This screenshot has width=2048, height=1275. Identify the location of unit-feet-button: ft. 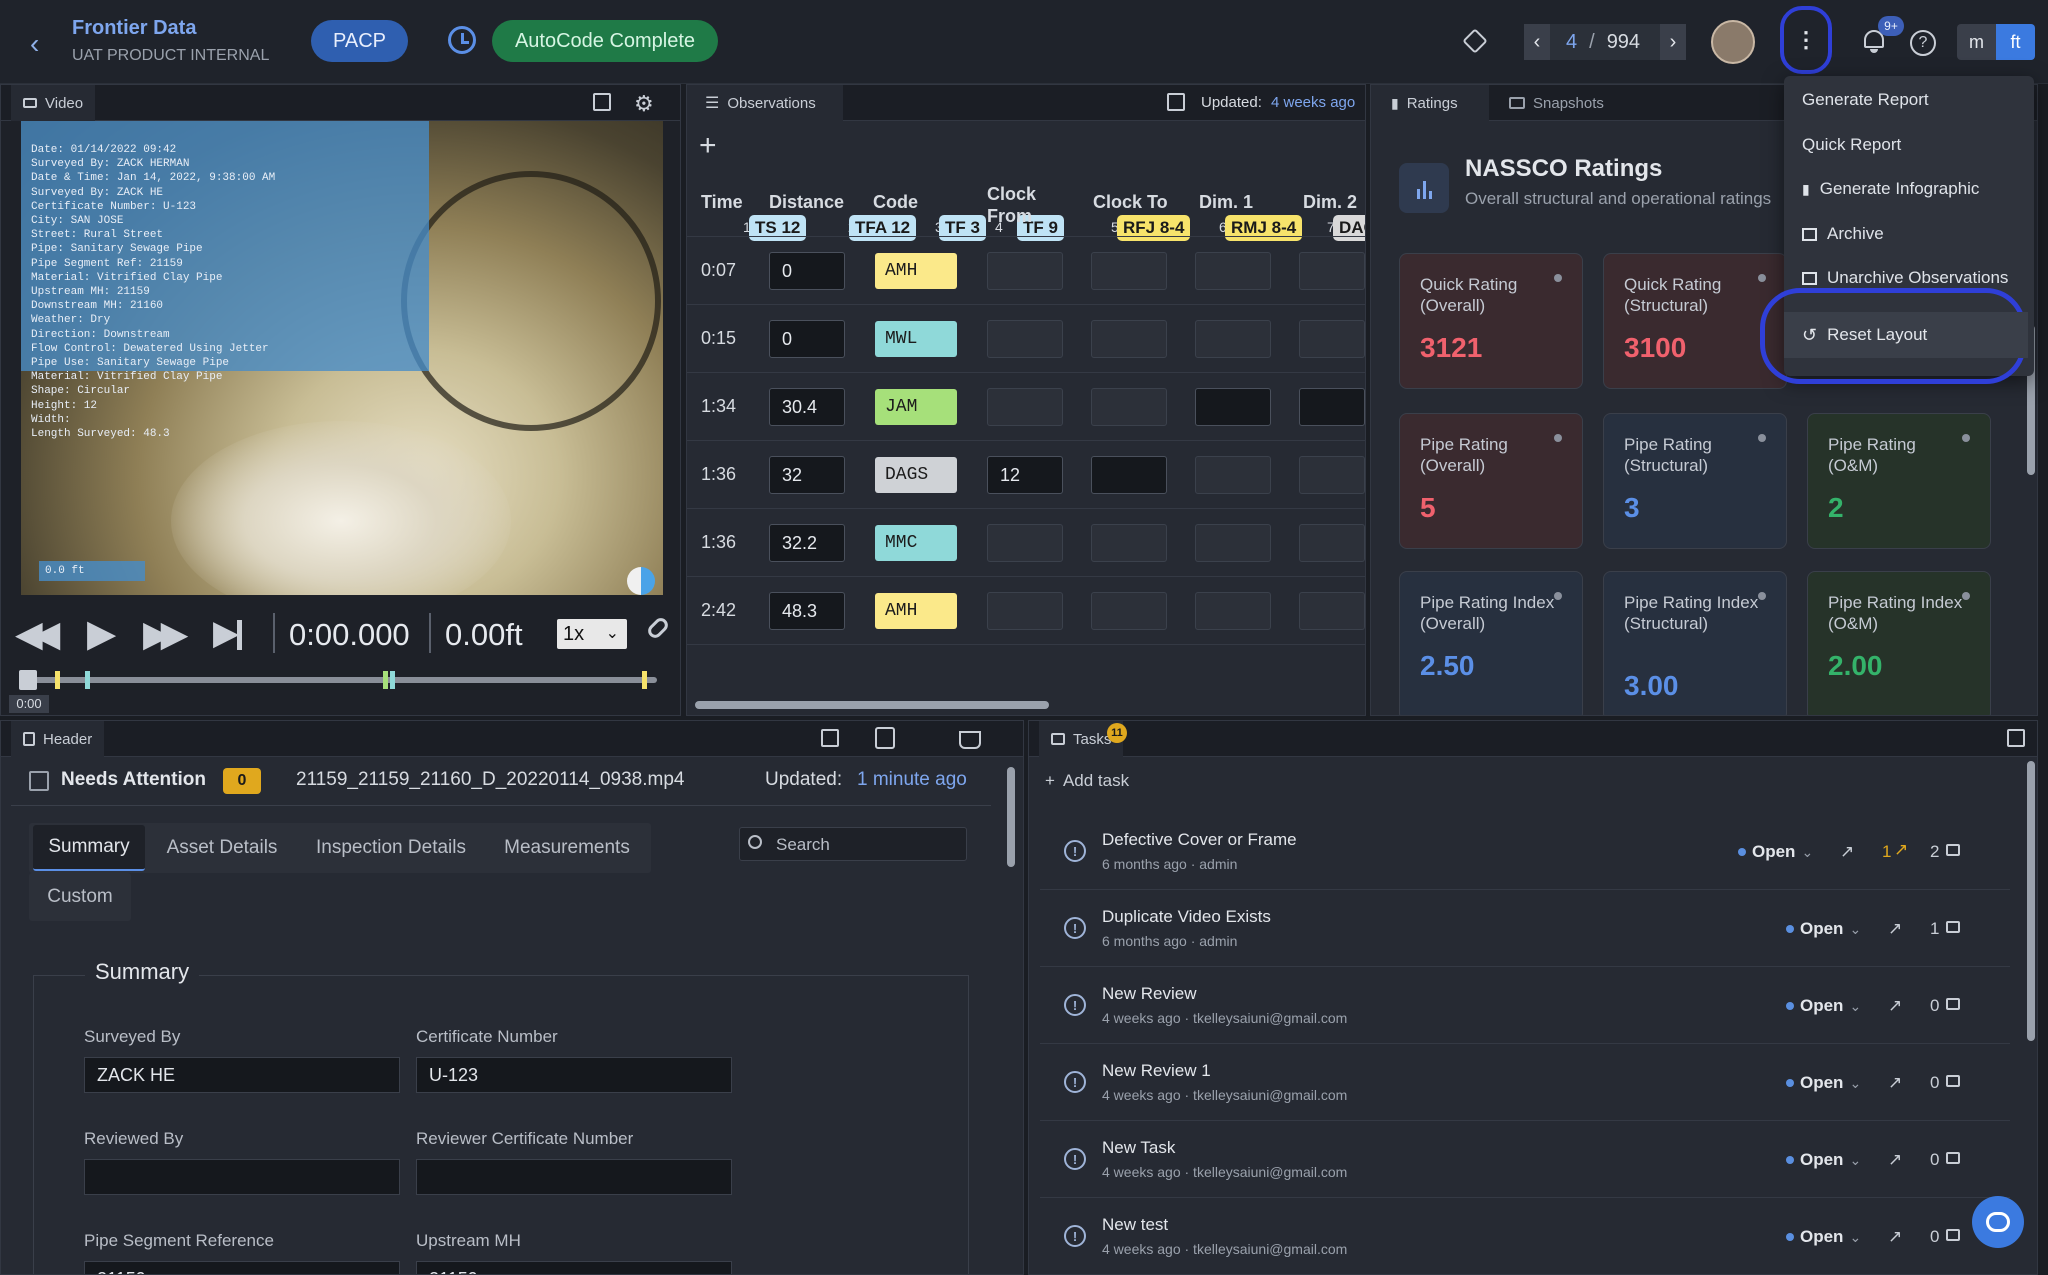
(2015, 42).